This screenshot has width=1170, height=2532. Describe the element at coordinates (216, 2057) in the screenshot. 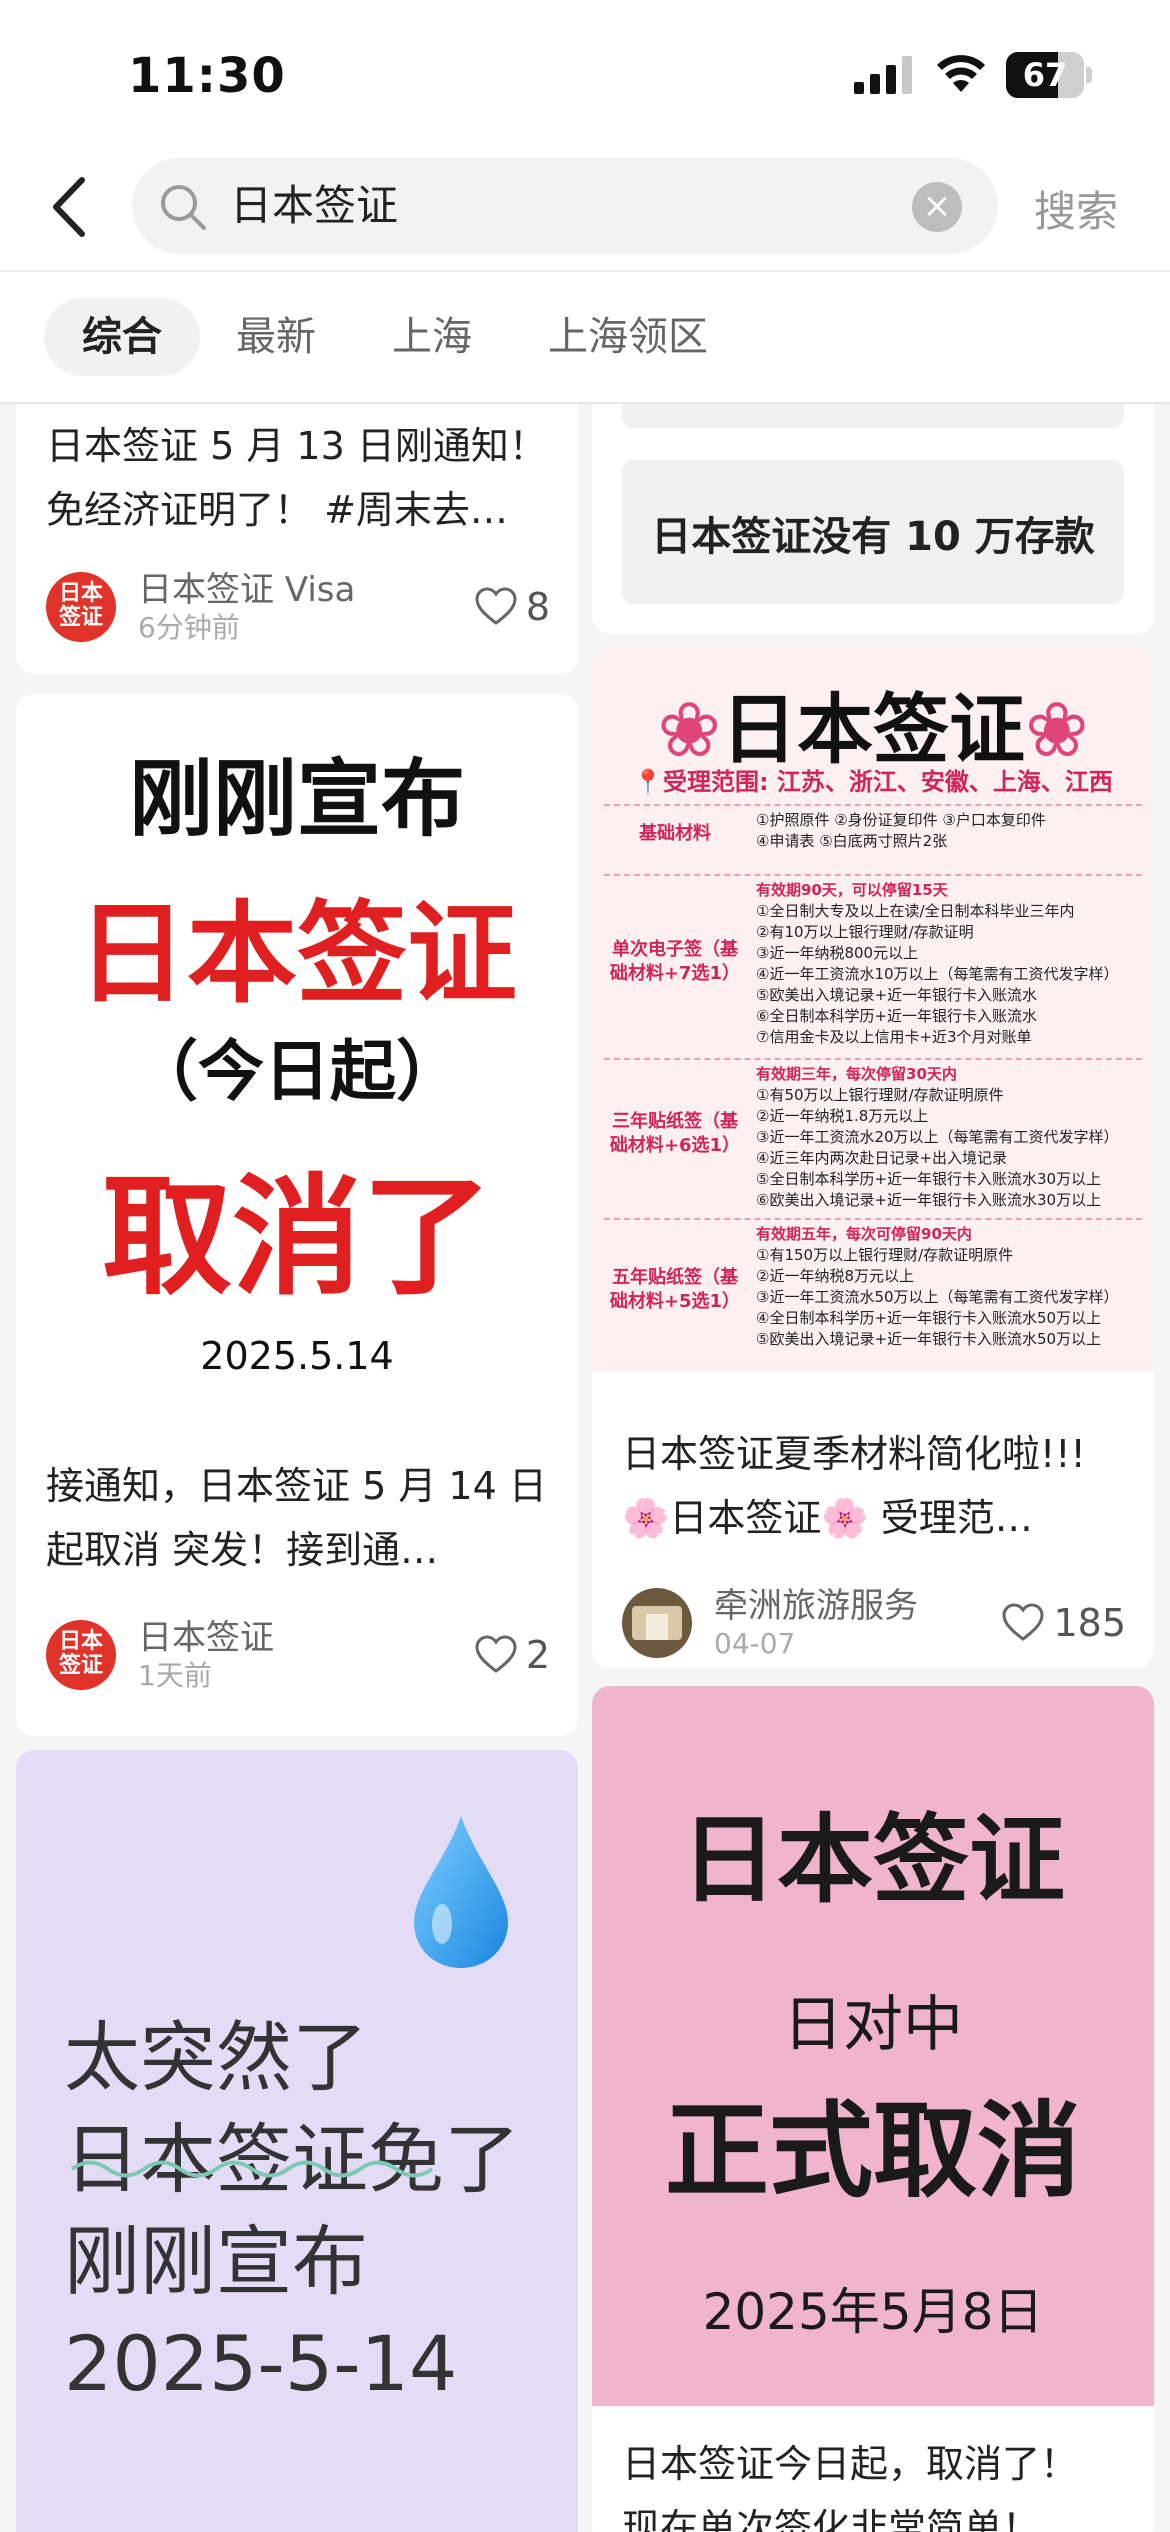

I see `cover-text: 太突然了` at that location.